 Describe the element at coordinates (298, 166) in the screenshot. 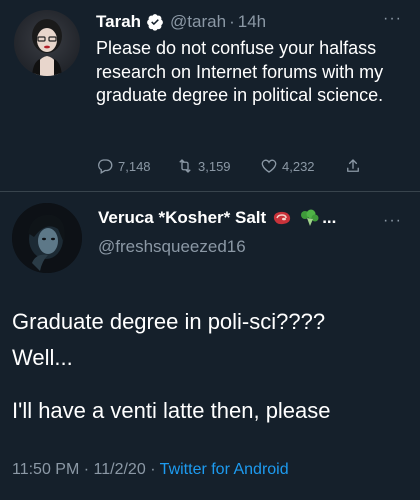

I see `like-count: 4,232` at that location.